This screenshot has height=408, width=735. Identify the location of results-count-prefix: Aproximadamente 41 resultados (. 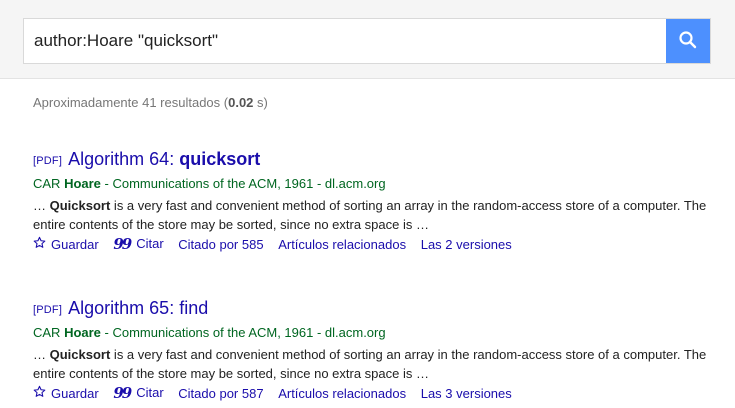
(131, 102).